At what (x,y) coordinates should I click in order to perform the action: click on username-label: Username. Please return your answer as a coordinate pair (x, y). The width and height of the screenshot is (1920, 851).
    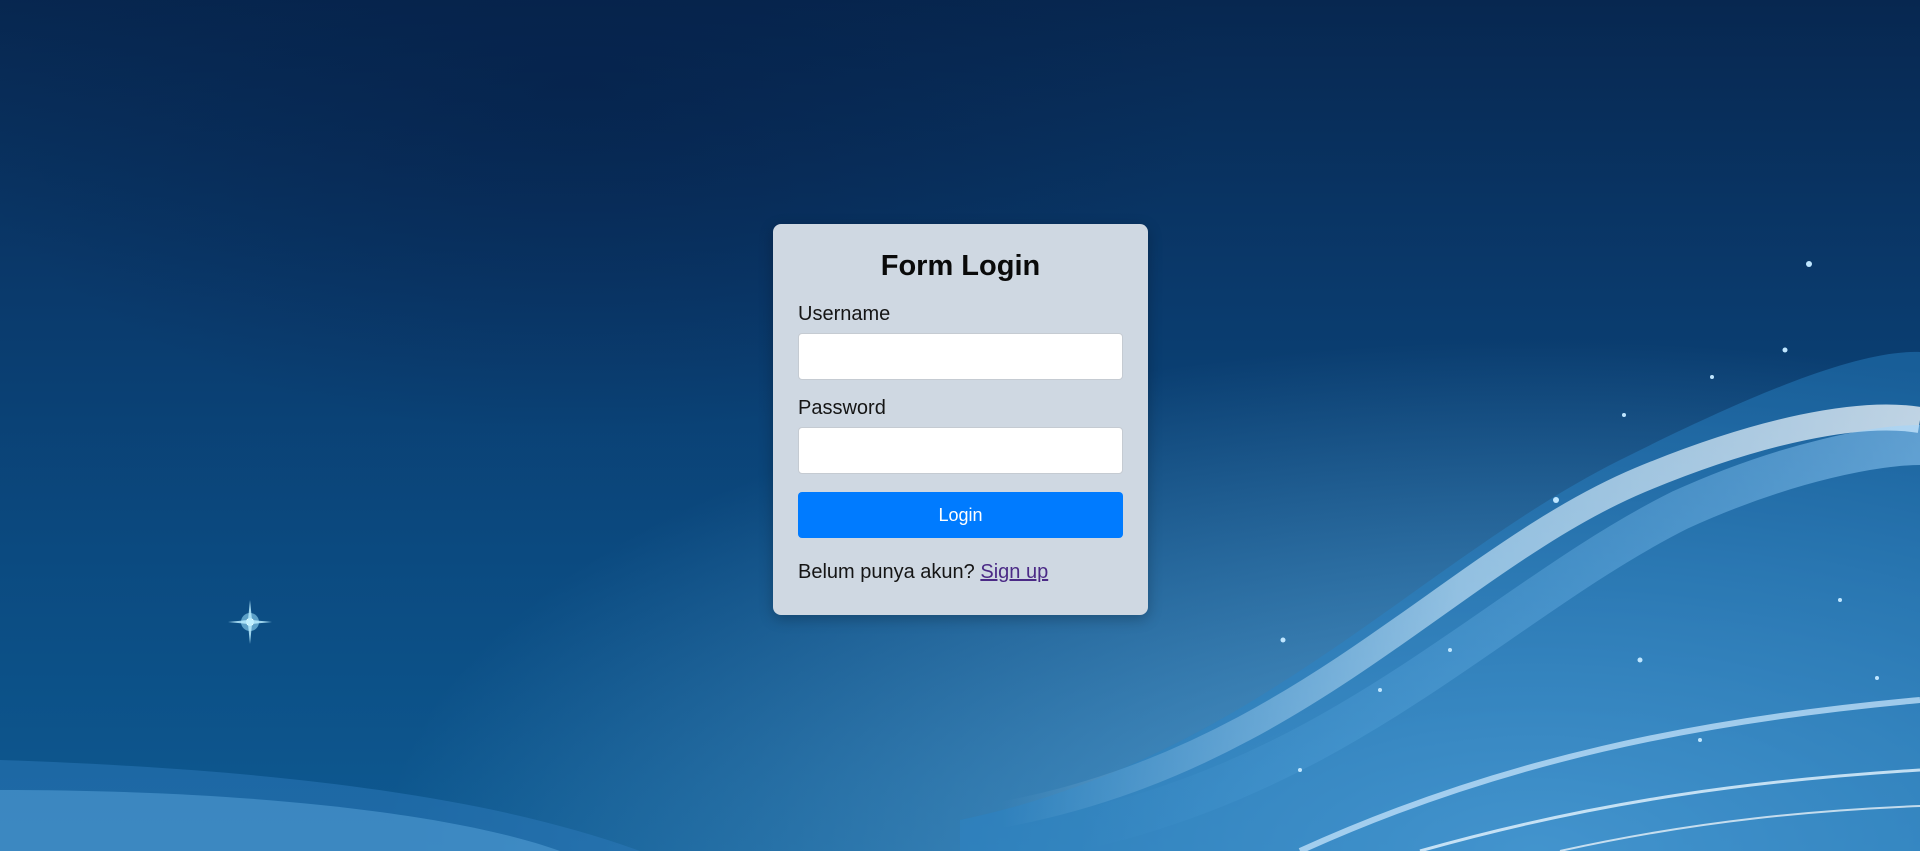
    Looking at the image, I should click on (844, 314).